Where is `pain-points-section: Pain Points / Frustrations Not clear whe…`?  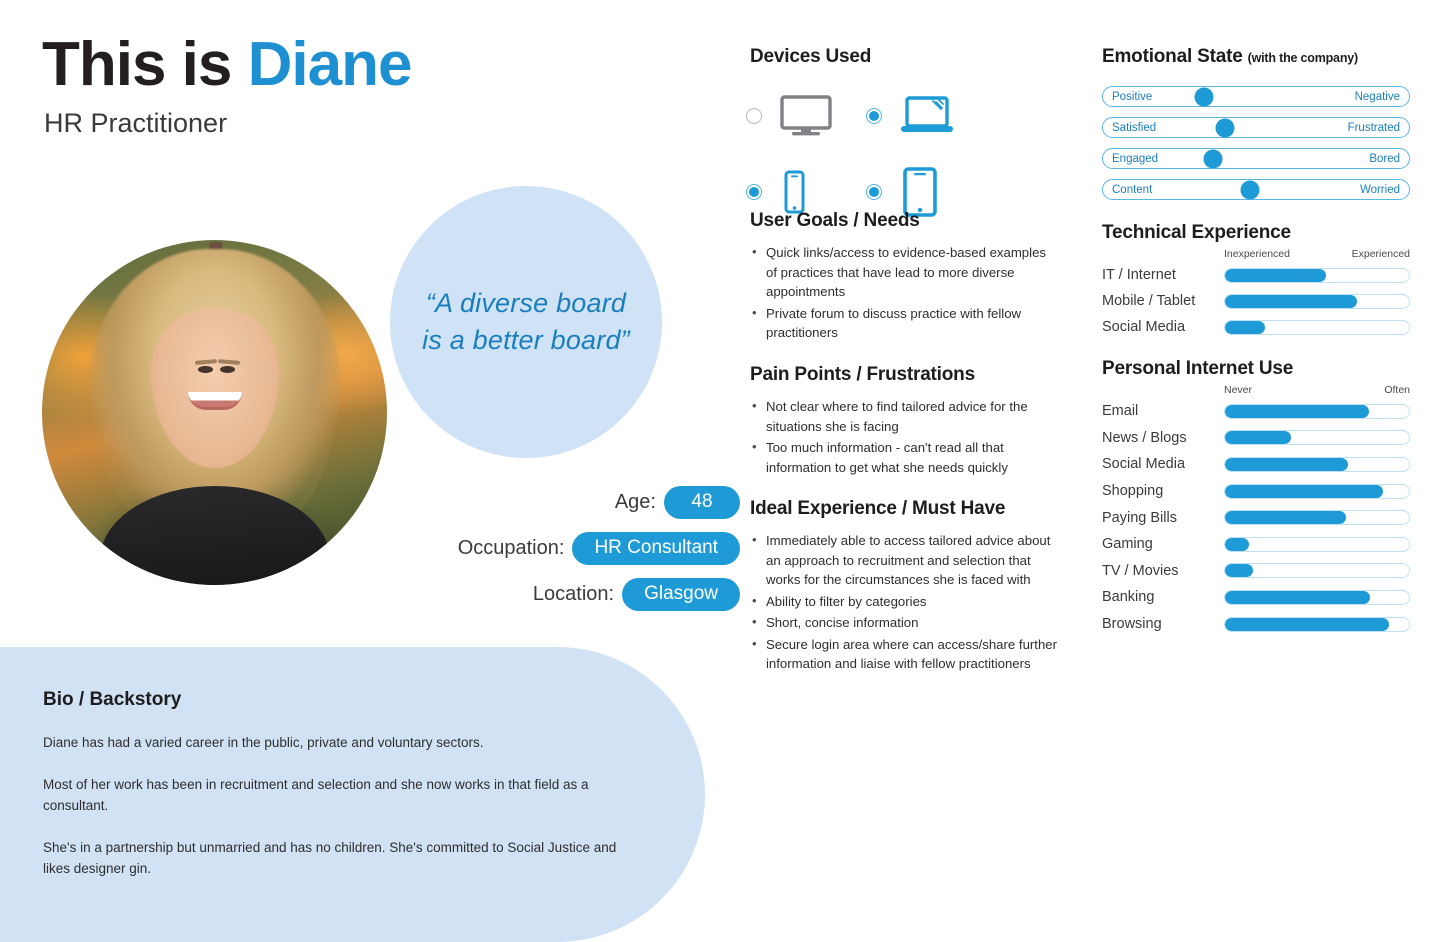
pain-points-section: Pain Points / Frustrations Not clear whe… is located at coordinates (905, 421).